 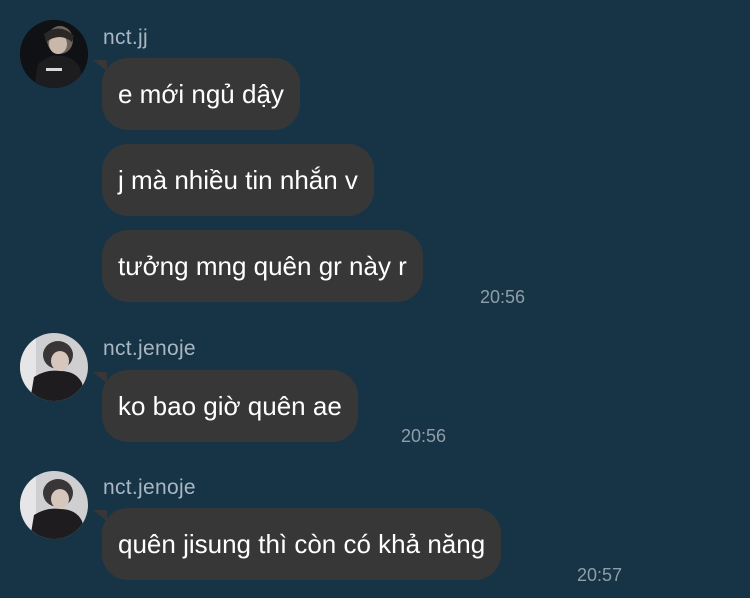 I want to click on message-bubble: tưởng mng quên gr này r, so click(x=262, y=266).